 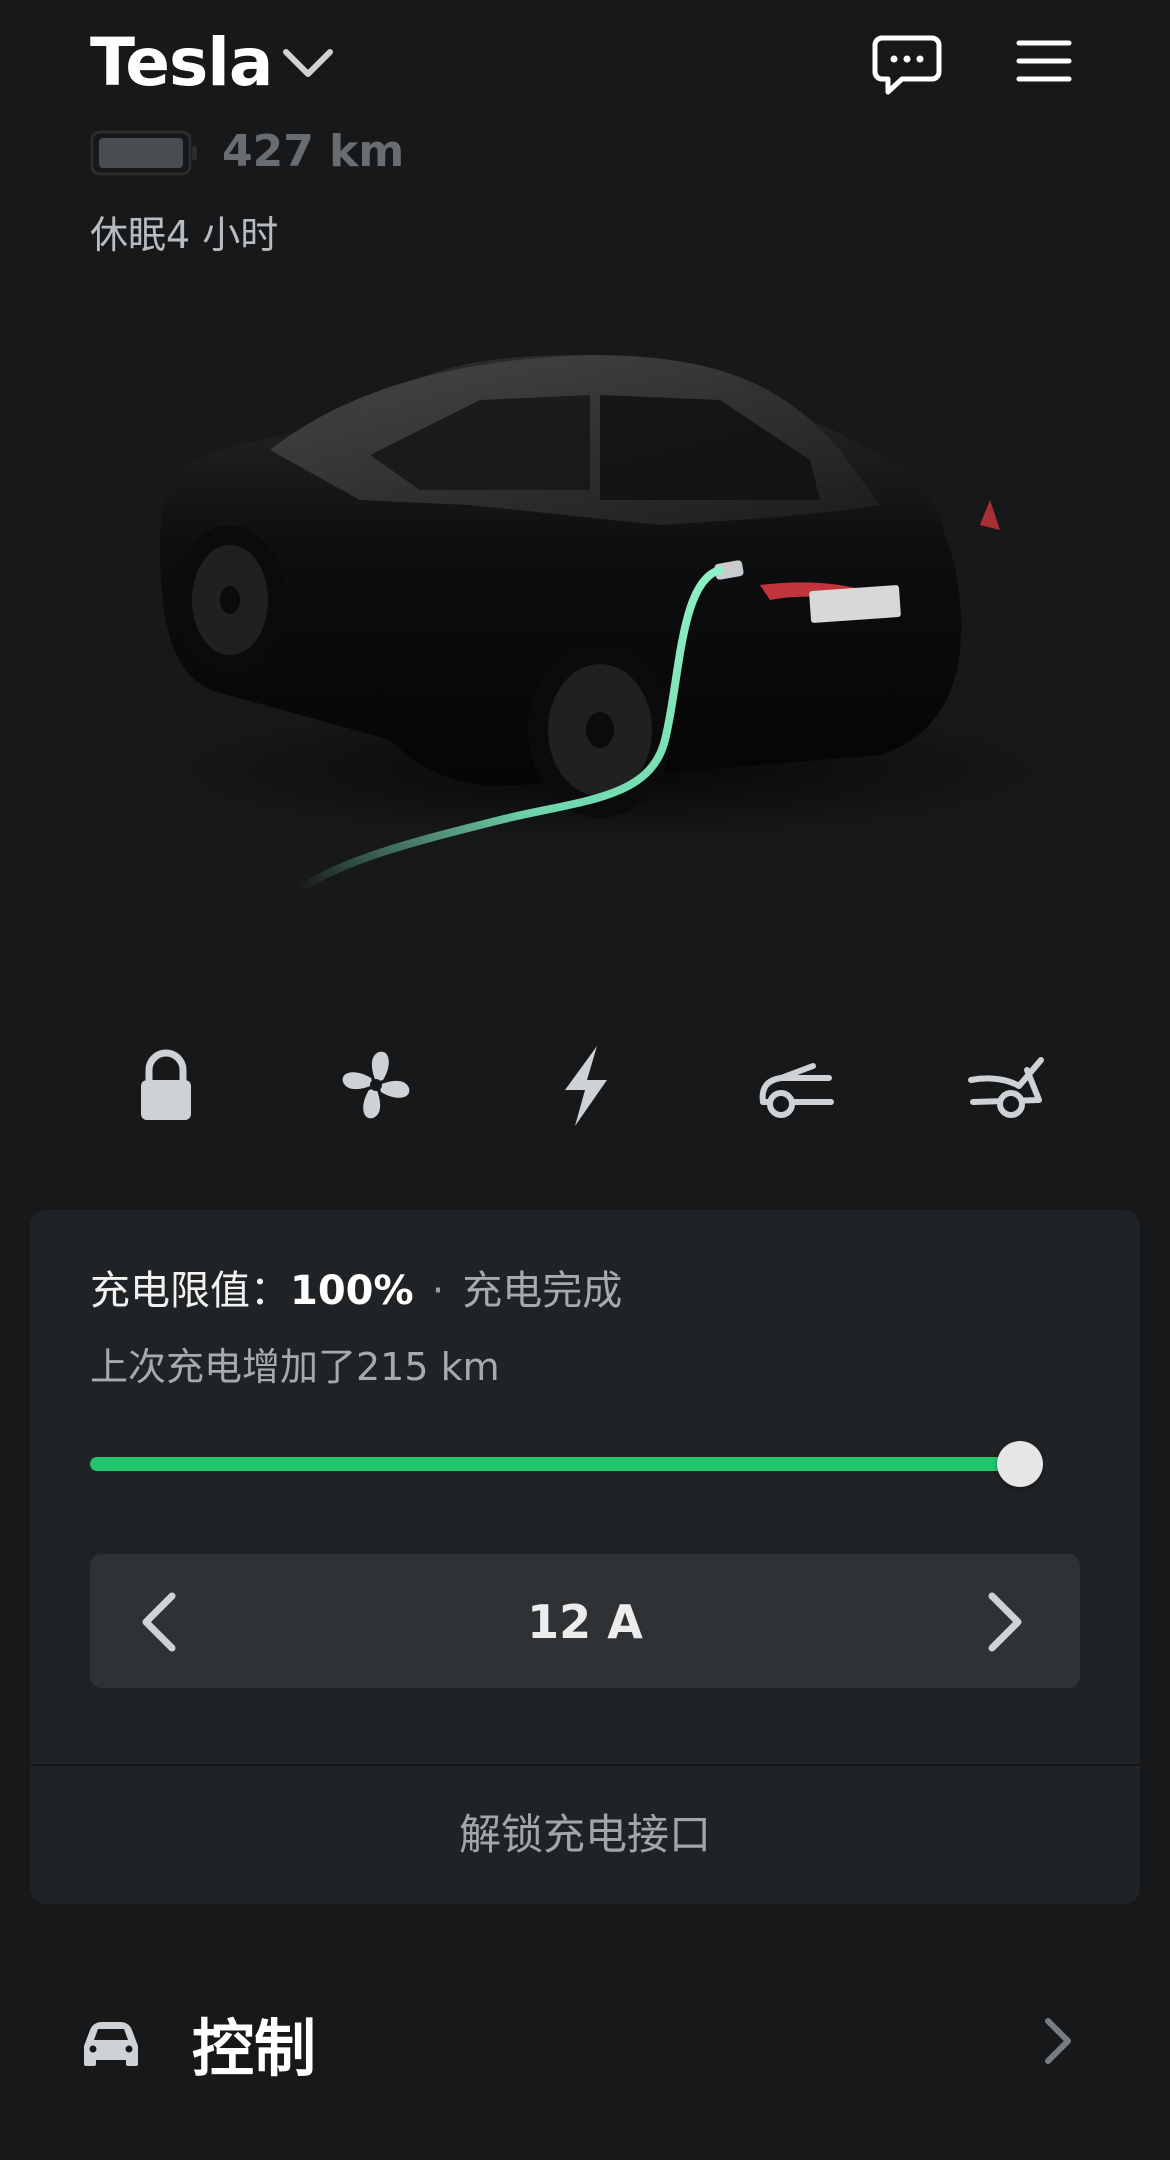 I want to click on chevron-left-icon, so click(x=160, y=1622).